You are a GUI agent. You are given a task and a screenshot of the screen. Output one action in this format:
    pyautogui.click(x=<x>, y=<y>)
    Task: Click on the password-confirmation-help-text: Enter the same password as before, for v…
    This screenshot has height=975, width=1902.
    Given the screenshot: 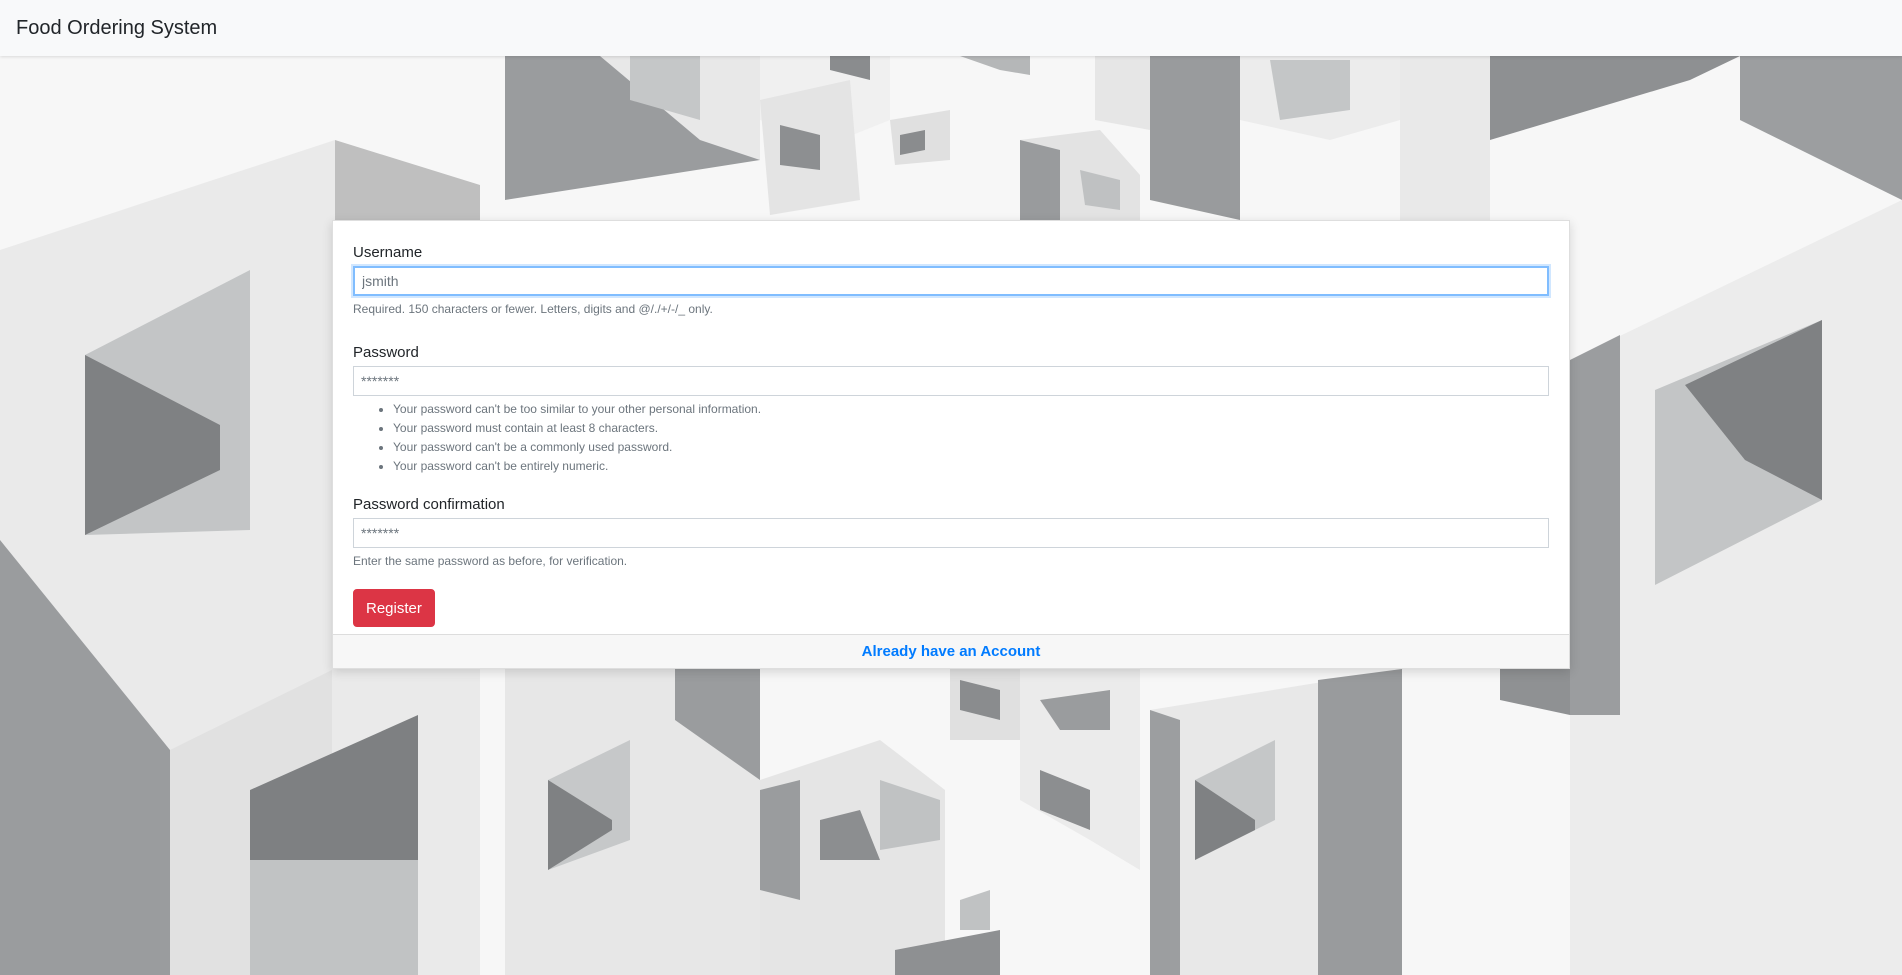 What is the action you would take?
    pyautogui.click(x=490, y=561)
    